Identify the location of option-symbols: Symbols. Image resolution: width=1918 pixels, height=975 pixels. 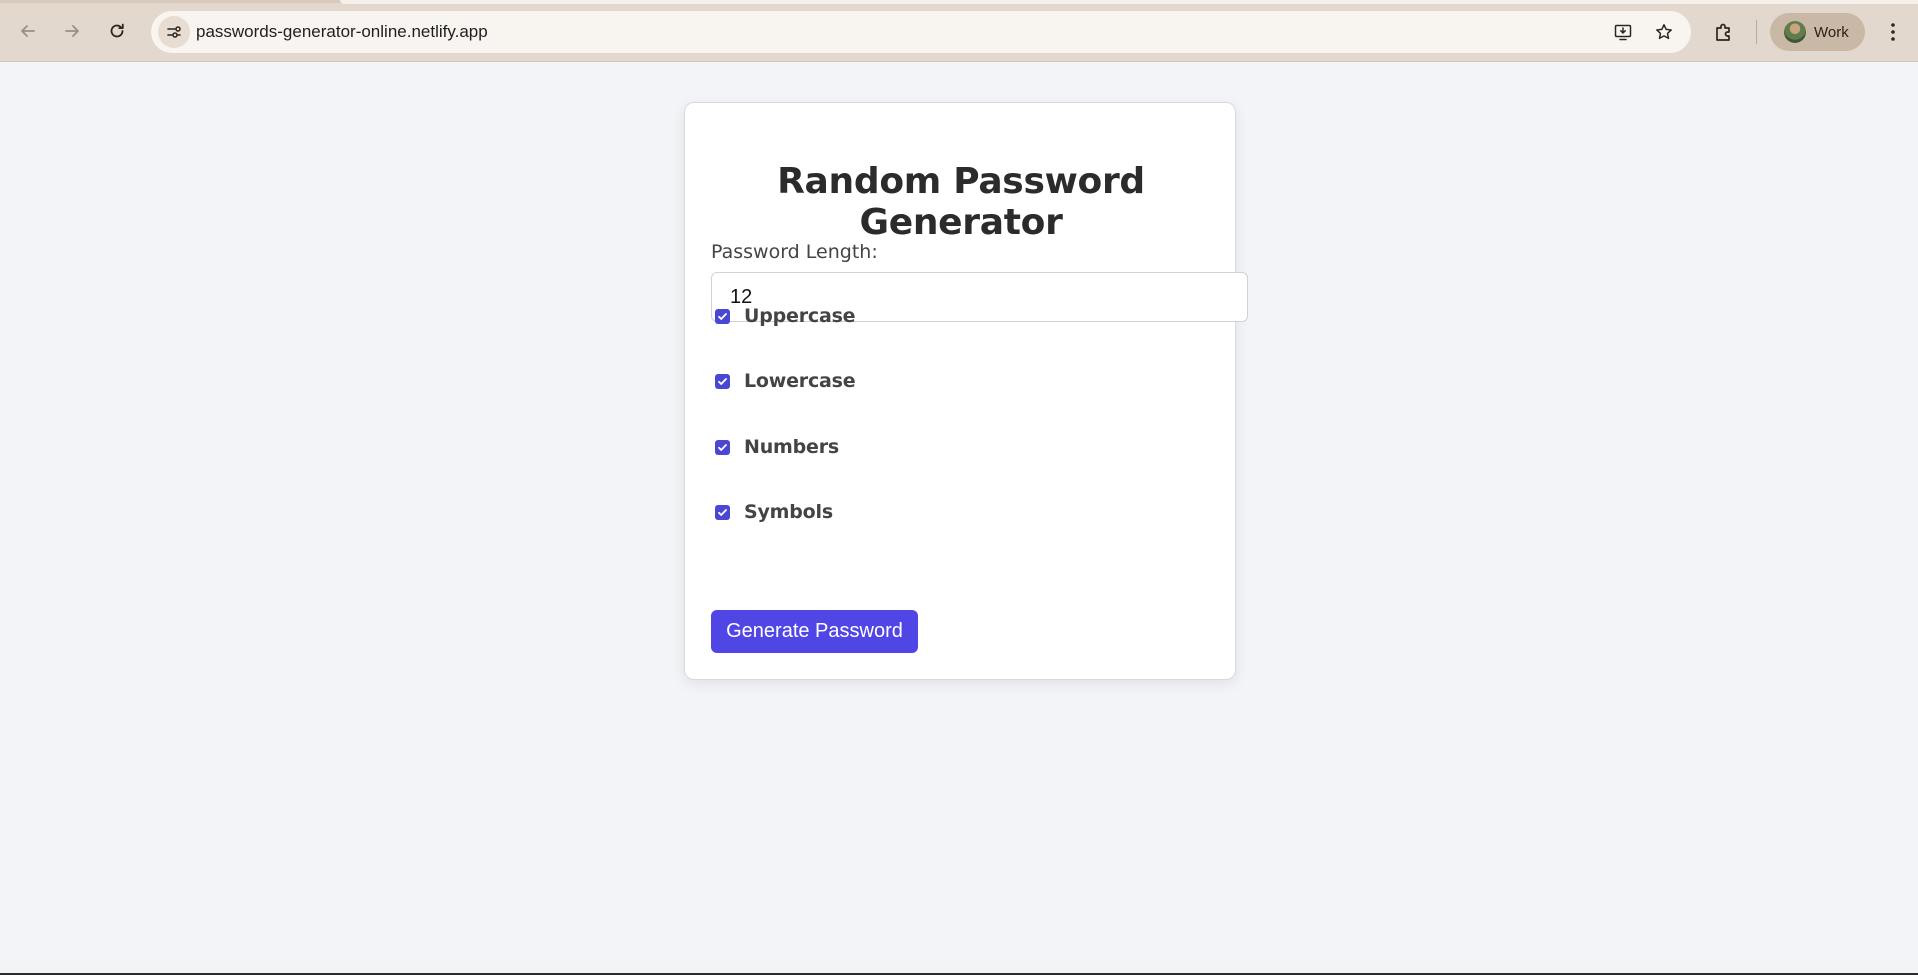
(774, 512).